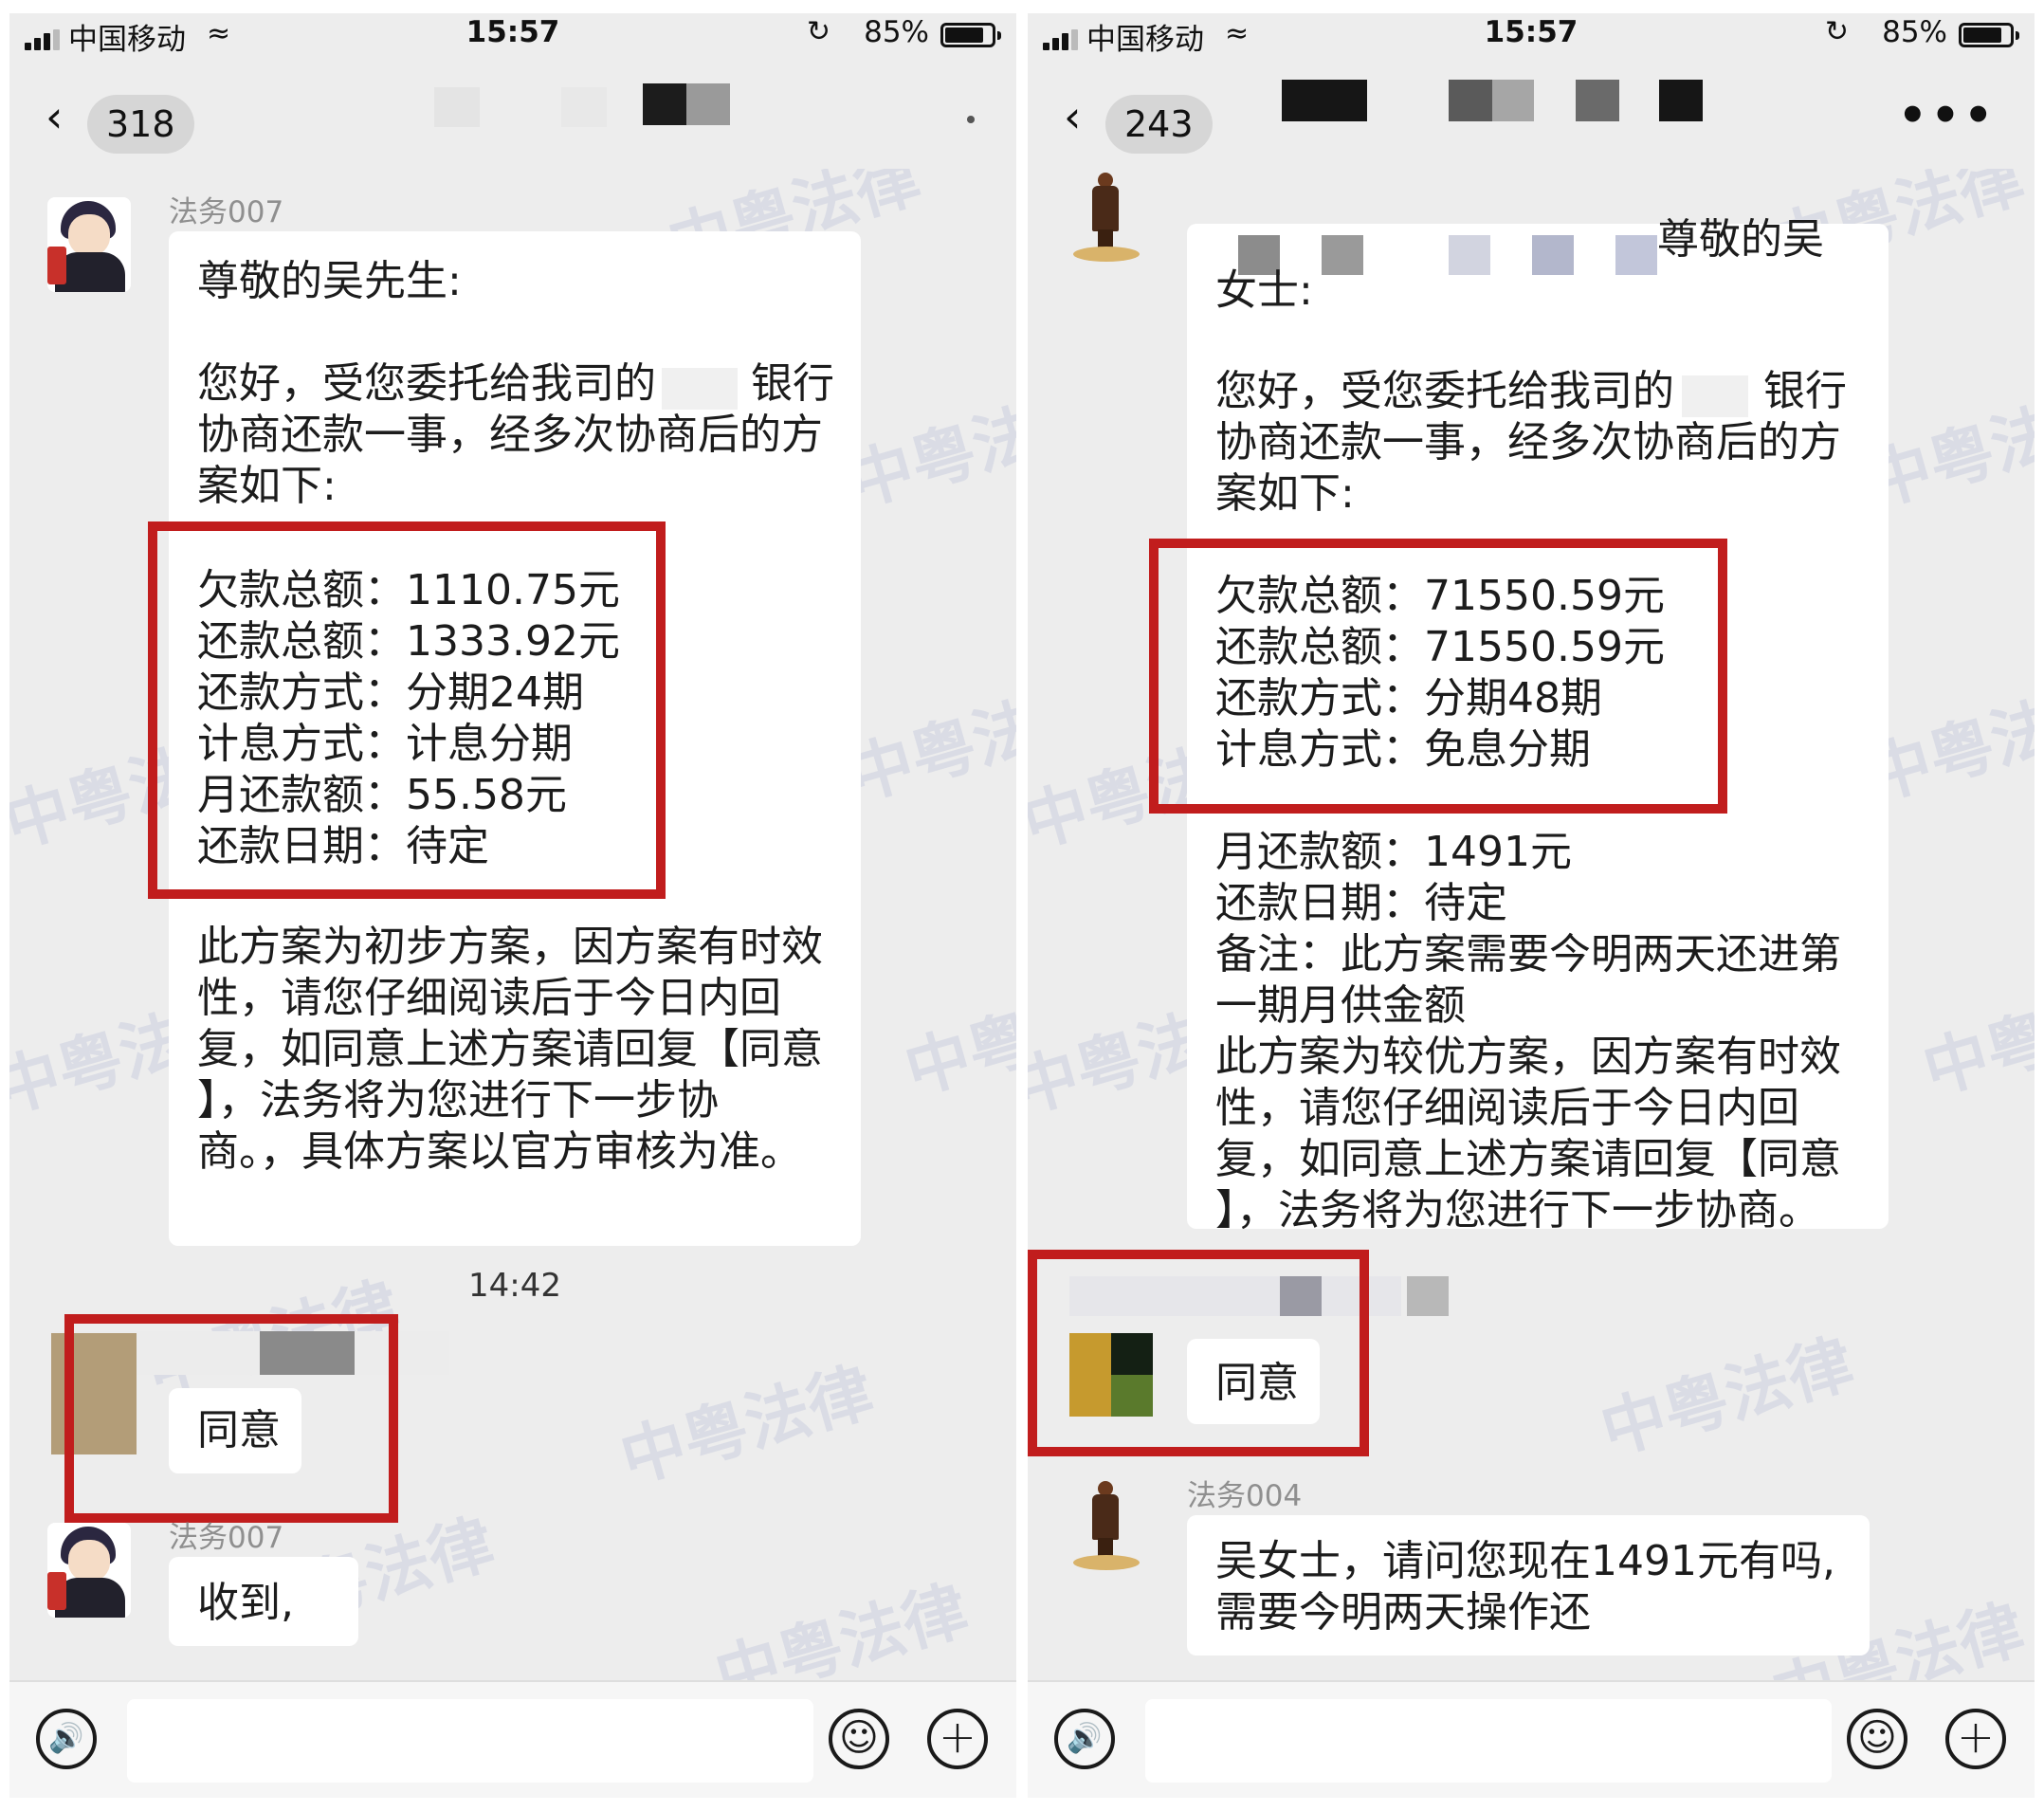 The image size is (2044, 1811). Describe the element at coordinates (329, 281) in the screenshot. I see `message-greeting: 尊敬的吴先生:` at that location.